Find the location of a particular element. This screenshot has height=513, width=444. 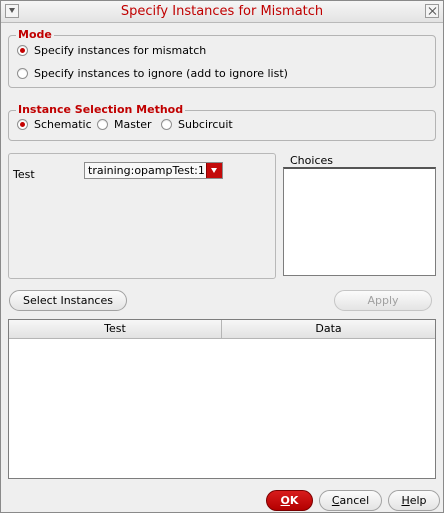

column-header-data: Data is located at coordinates (328, 329).